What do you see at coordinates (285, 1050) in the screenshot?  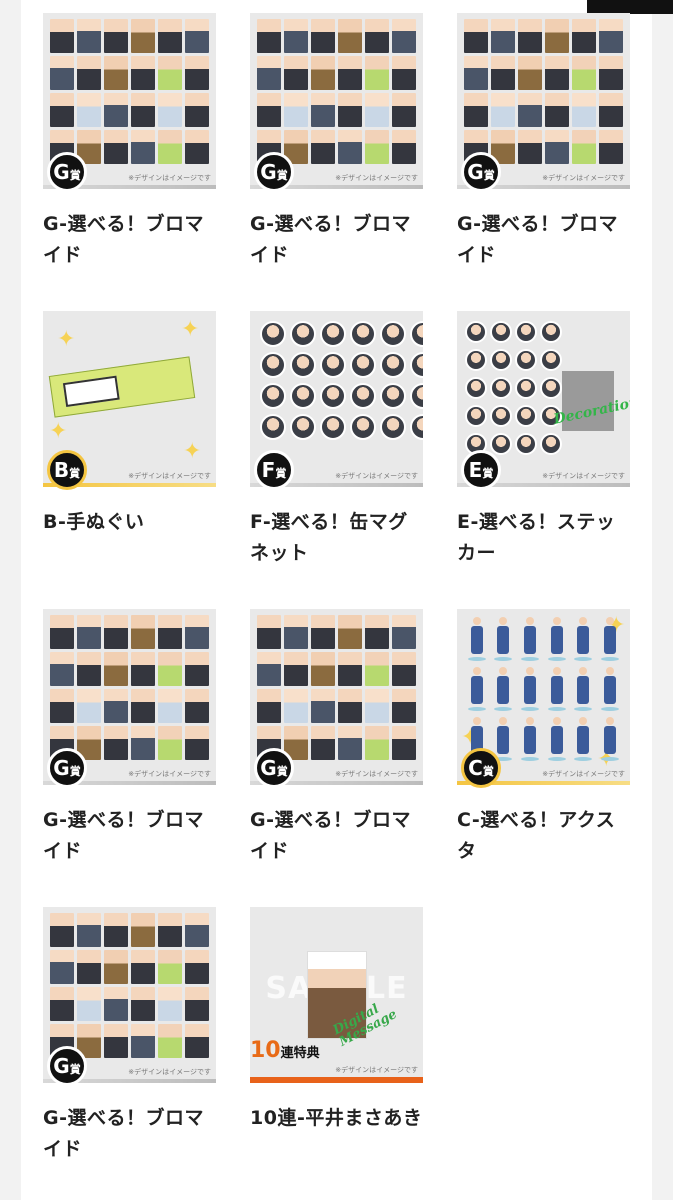 I see `ten-ren-bonus-badge: 10 連特典` at bounding box center [285, 1050].